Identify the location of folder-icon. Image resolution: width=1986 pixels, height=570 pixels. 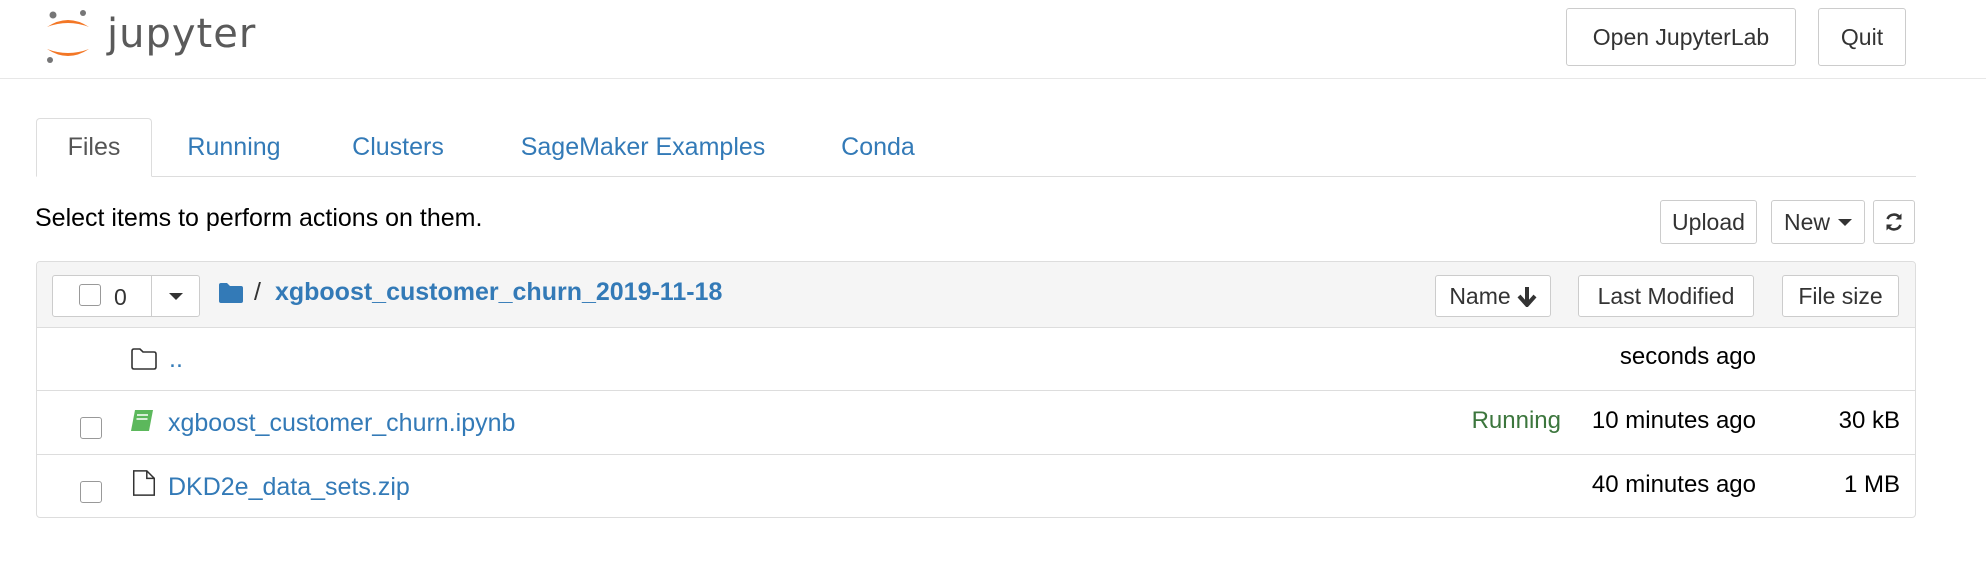
(231, 293).